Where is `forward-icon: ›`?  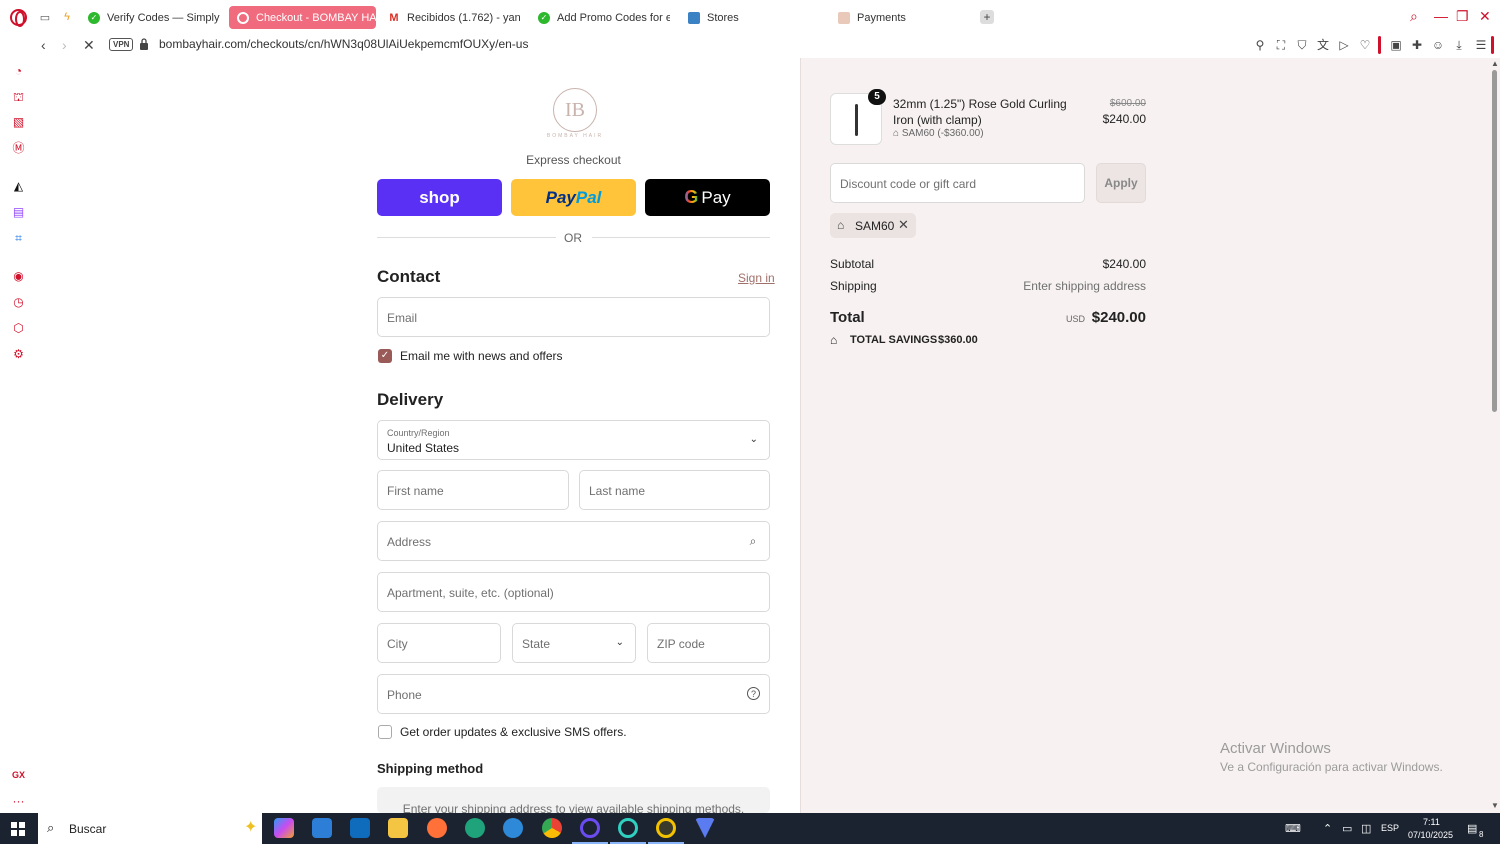 forward-icon: › is located at coordinates (64, 45).